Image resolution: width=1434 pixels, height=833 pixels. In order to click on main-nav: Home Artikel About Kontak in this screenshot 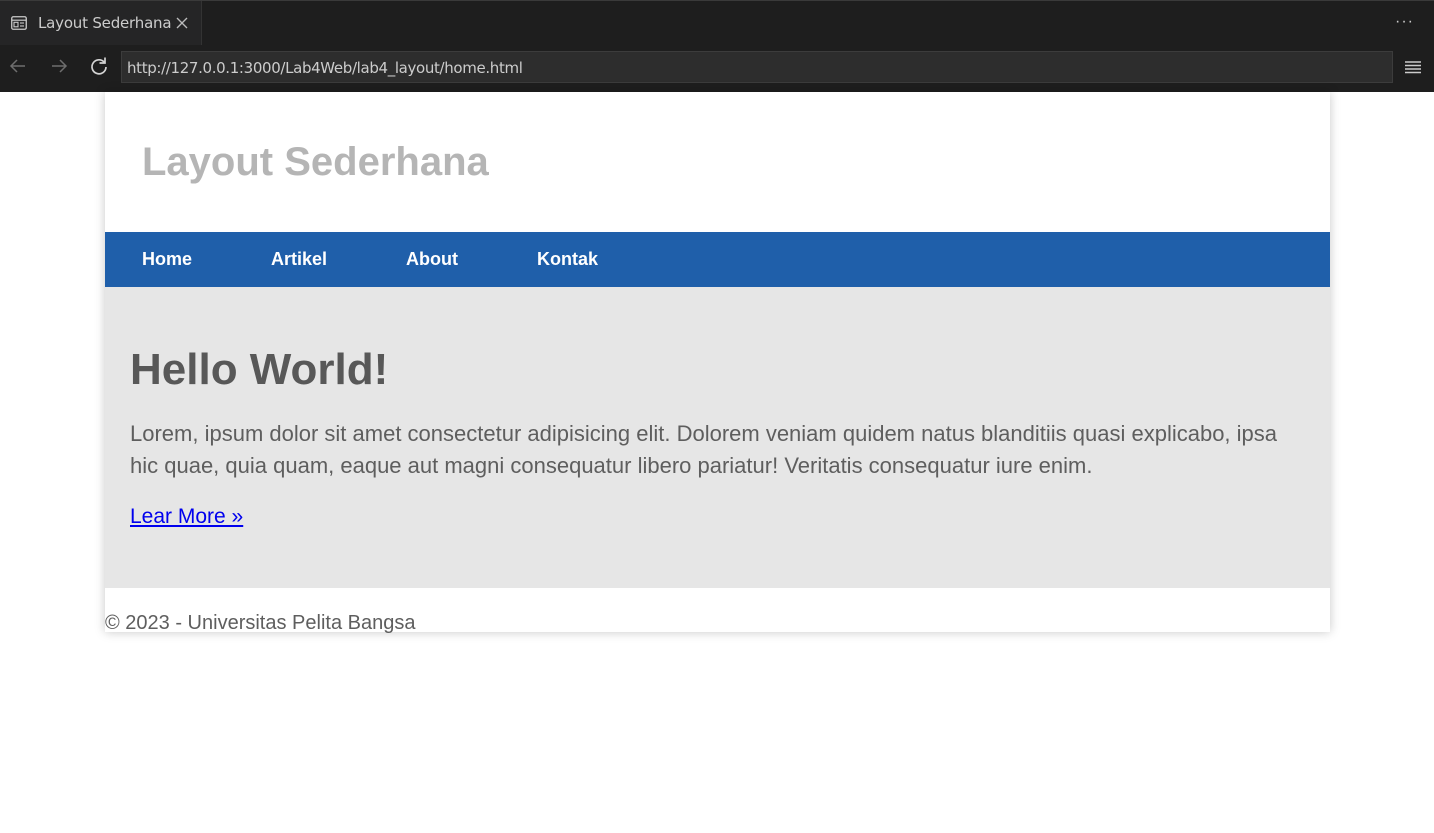, I will do `click(717, 259)`.